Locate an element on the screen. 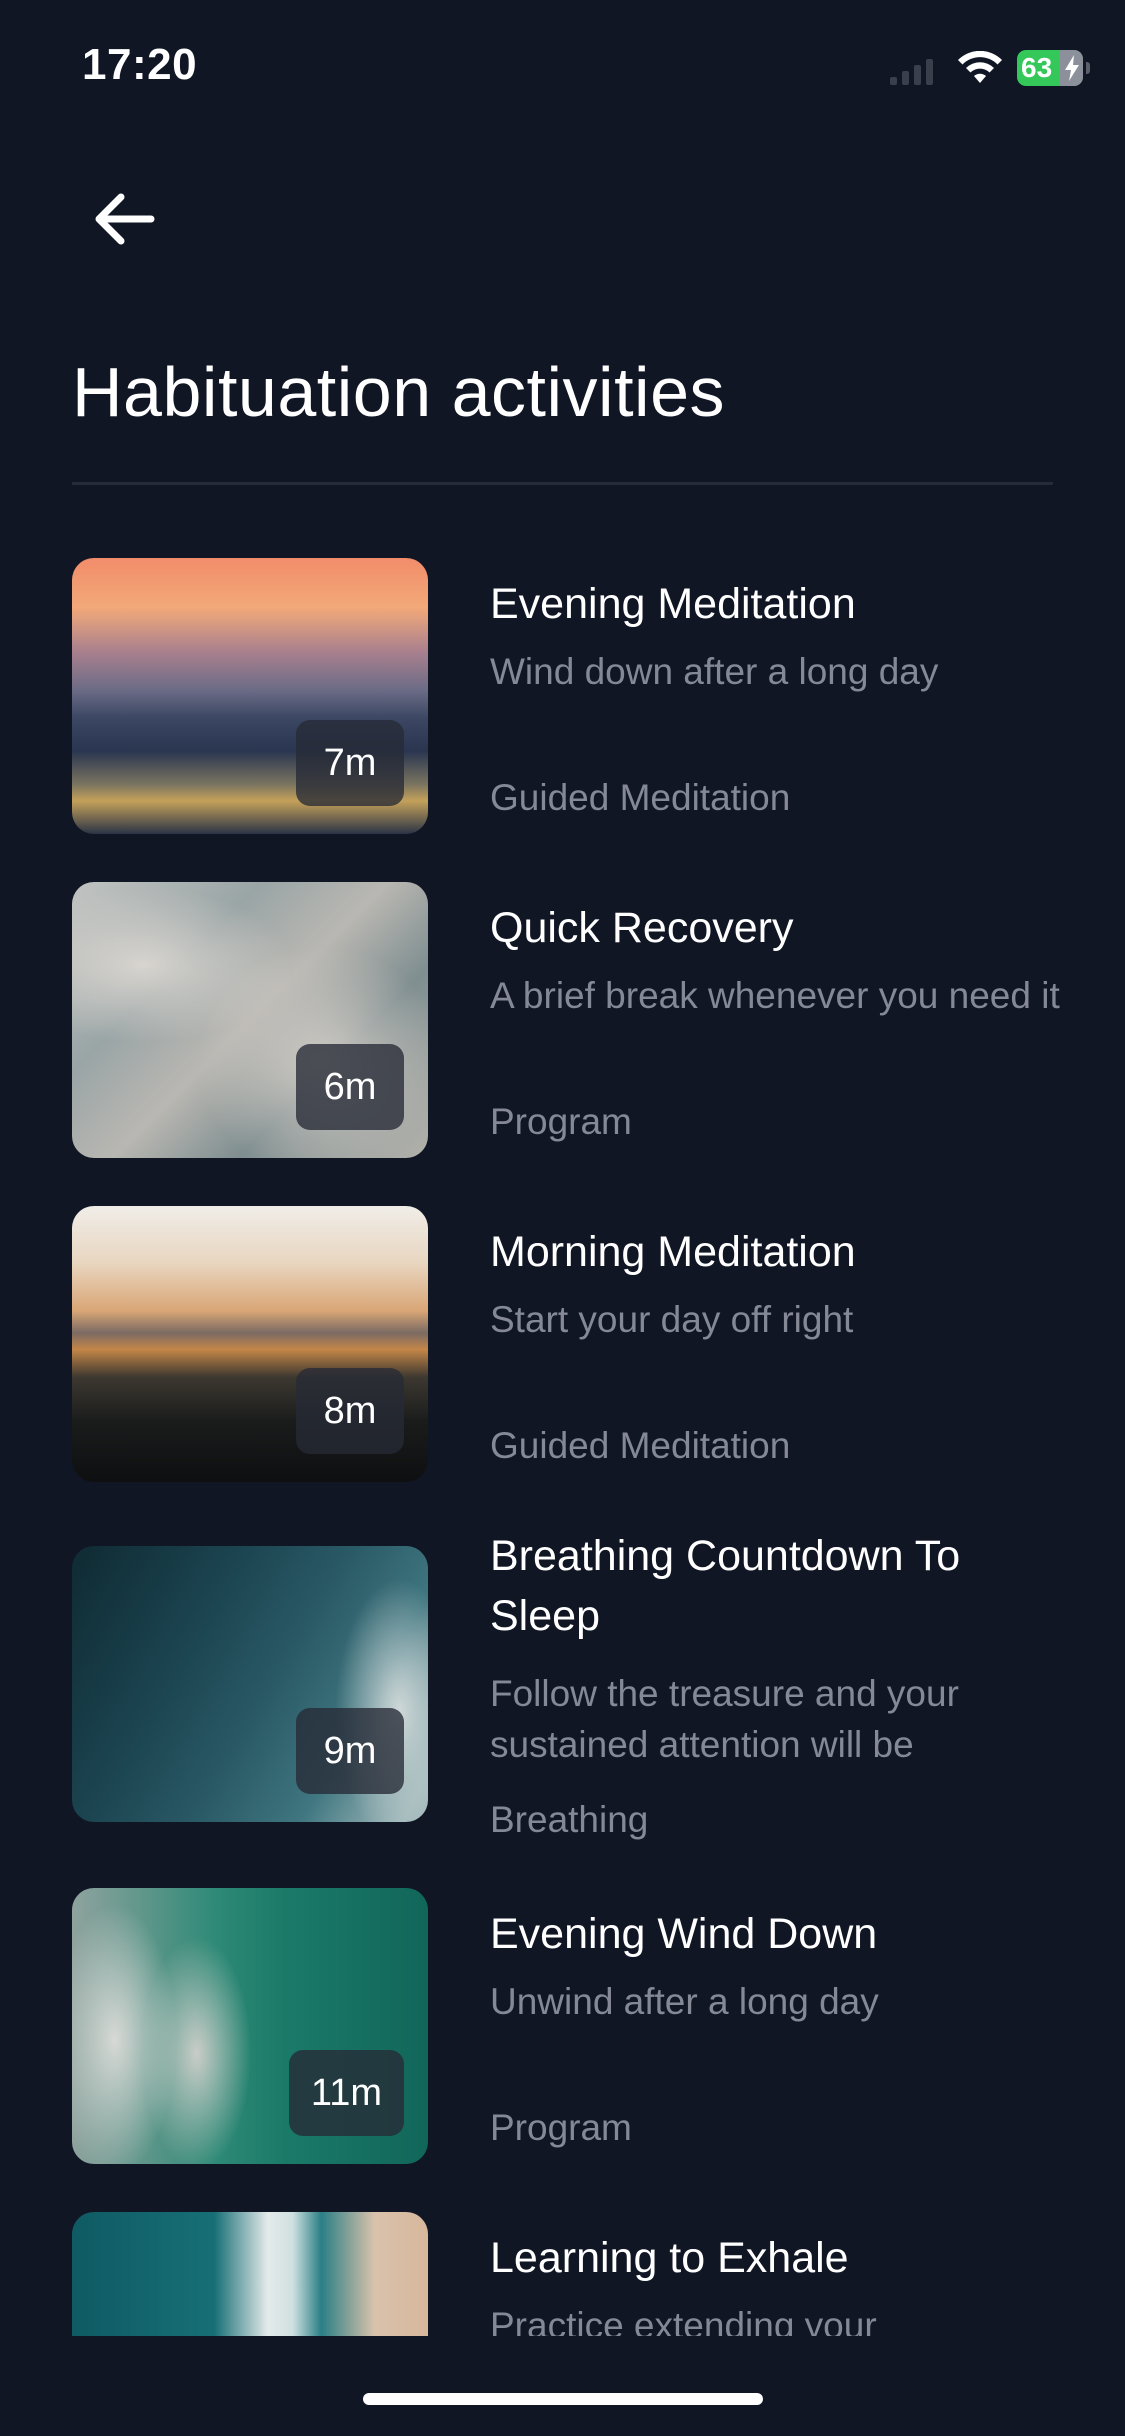  duration-badge: 7m is located at coordinates (350, 763).